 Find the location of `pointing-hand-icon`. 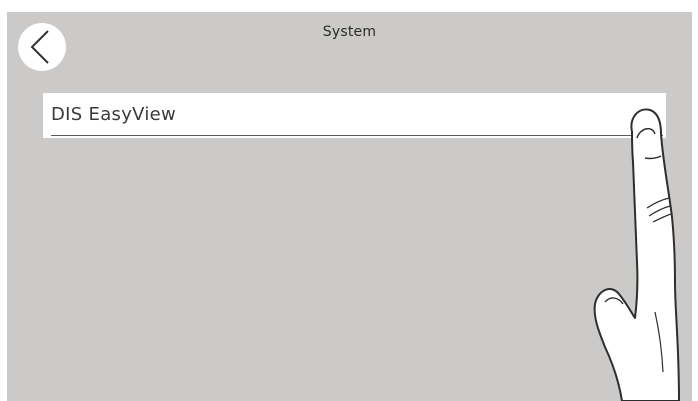

pointing-hand-icon is located at coordinates (636, 254).